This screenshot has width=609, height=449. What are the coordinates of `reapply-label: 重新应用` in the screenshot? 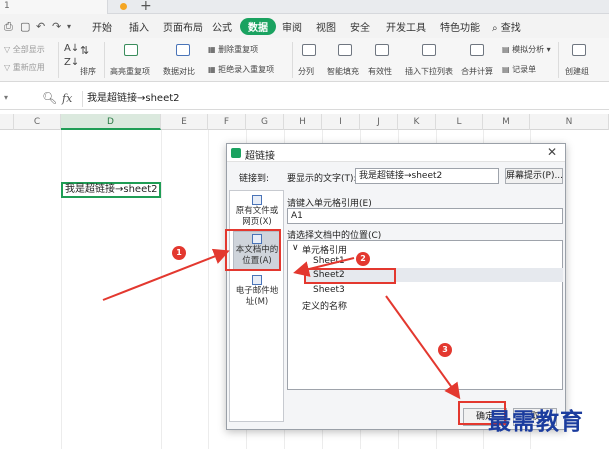 It's located at (28, 67).